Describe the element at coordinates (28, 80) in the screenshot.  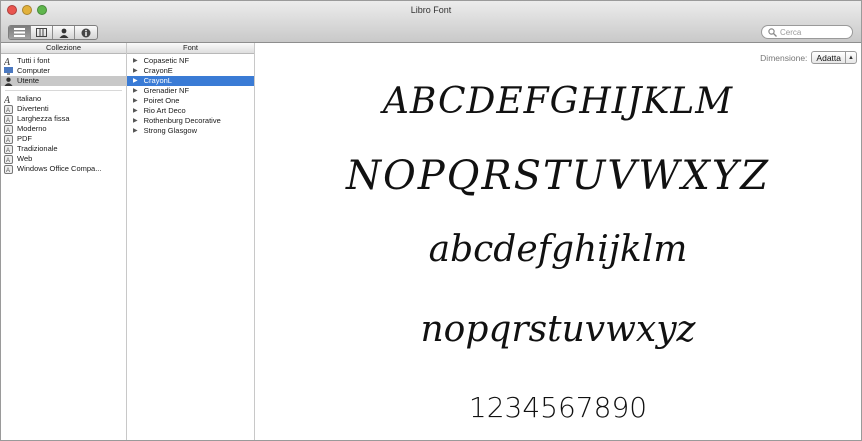
I see `collection-label: Utente` at that location.